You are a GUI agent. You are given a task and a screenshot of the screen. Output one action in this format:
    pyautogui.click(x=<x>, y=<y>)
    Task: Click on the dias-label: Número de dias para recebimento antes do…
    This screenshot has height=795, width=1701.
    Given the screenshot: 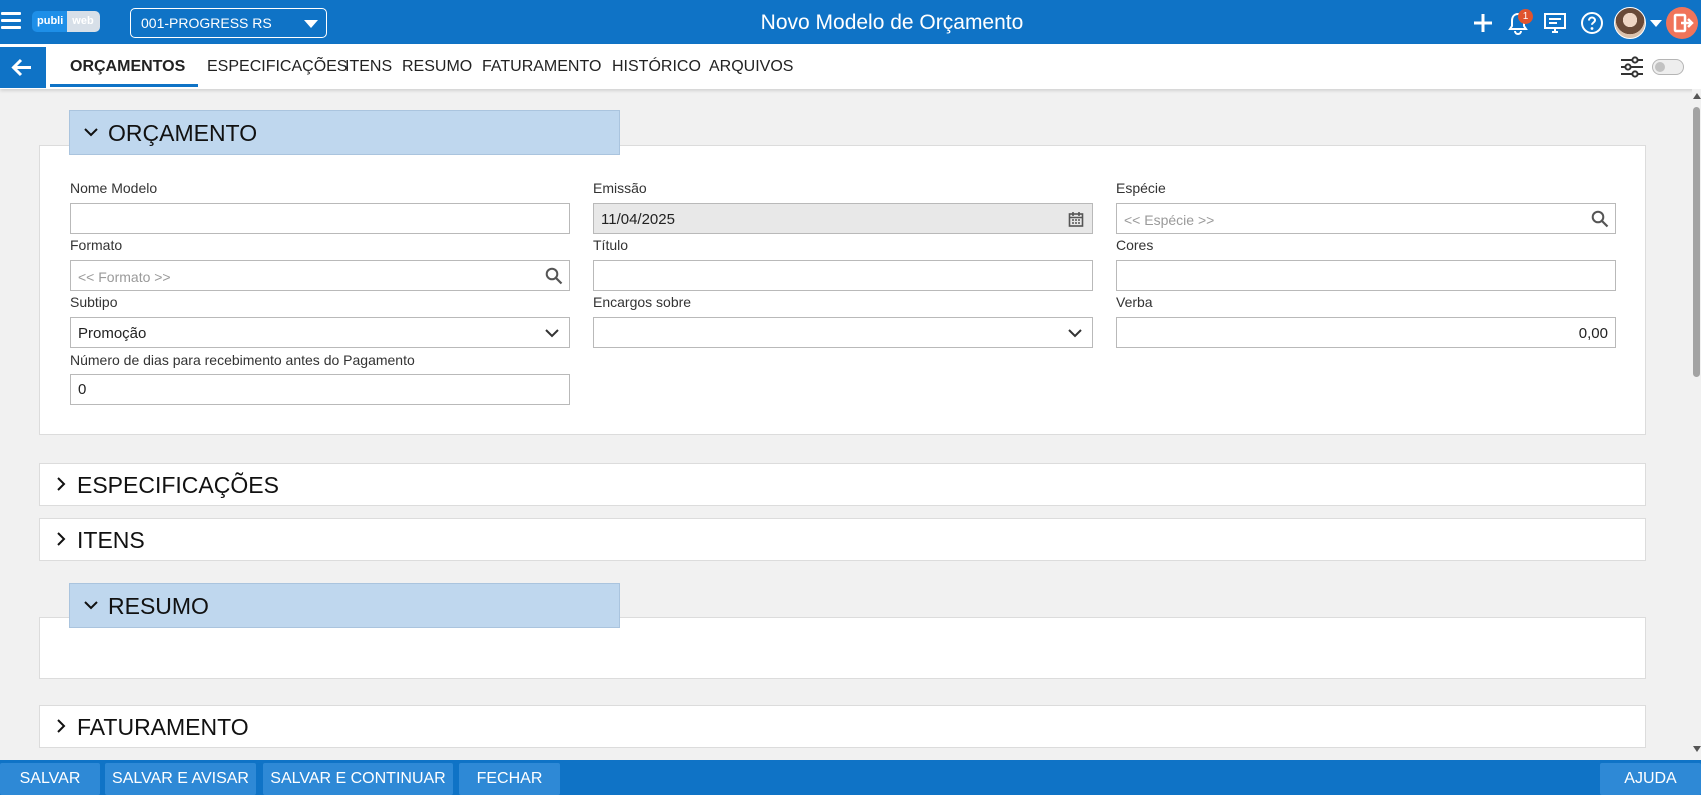 What is the action you would take?
    pyautogui.click(x=242, y=360)
    